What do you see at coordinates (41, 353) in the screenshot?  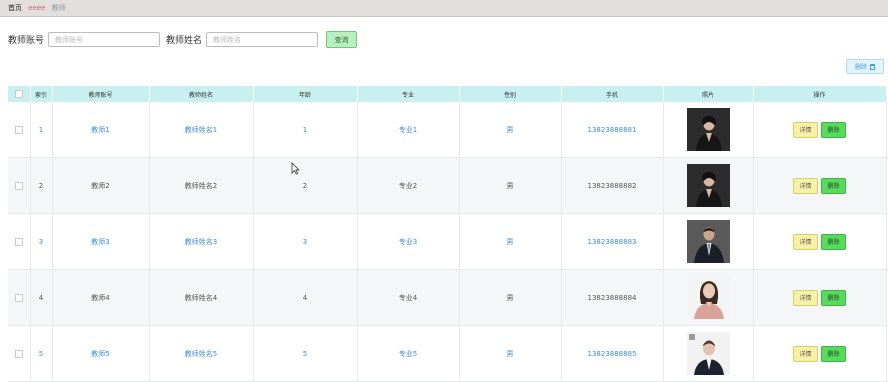 I see `cell-index: 5` at bounding box center [41, 353].